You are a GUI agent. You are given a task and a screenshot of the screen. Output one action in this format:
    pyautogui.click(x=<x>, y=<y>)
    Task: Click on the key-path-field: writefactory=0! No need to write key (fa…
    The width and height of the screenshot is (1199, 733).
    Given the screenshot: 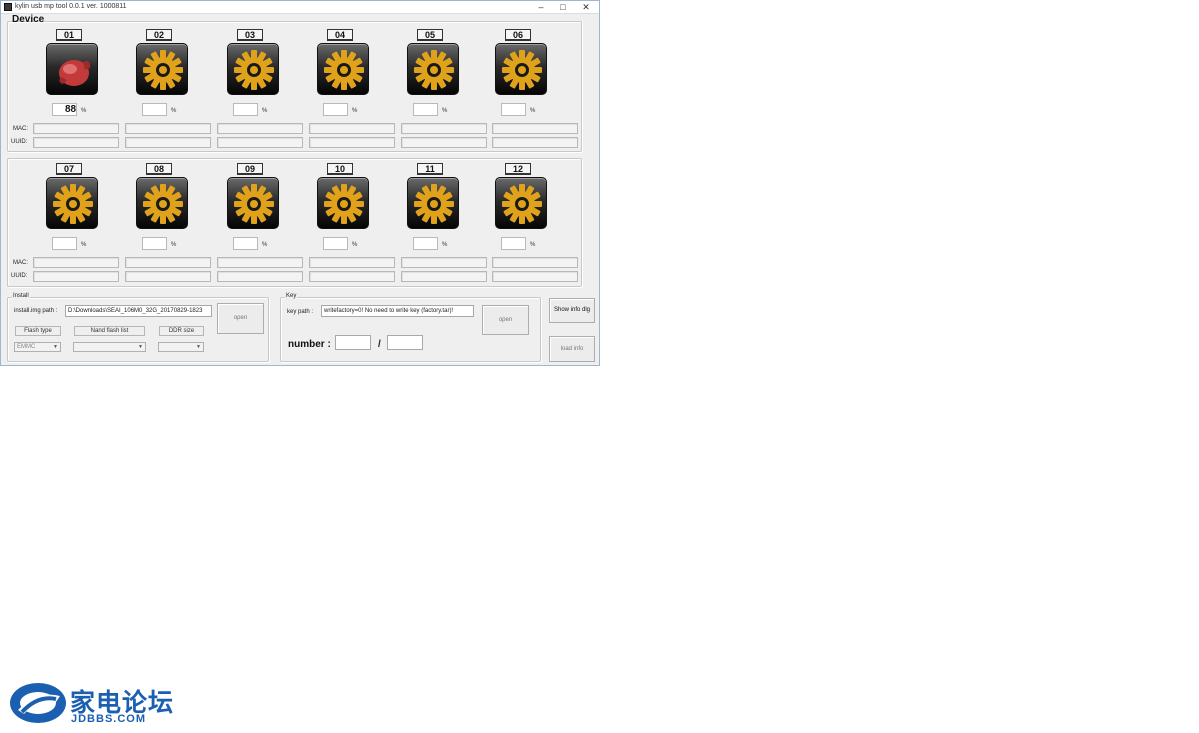 What is the action you would take?
    pyautogui.click(x=397, y=311)
    